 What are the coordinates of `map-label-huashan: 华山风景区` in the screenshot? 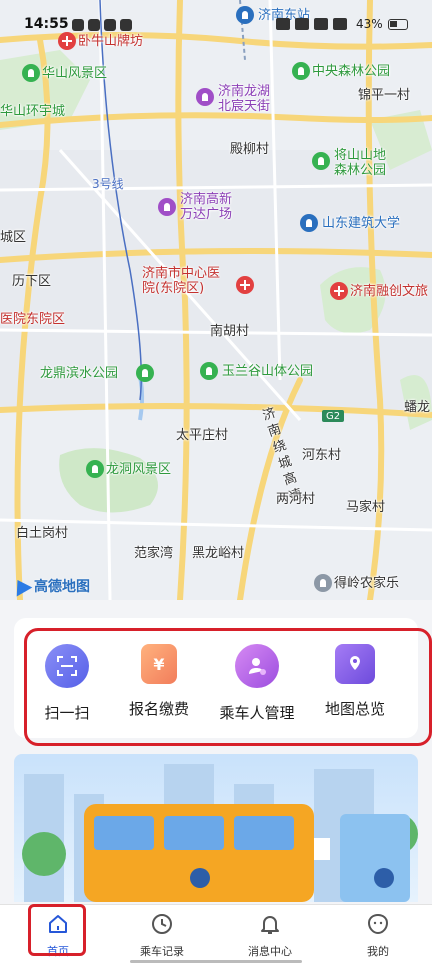 It's located at (75, 73).